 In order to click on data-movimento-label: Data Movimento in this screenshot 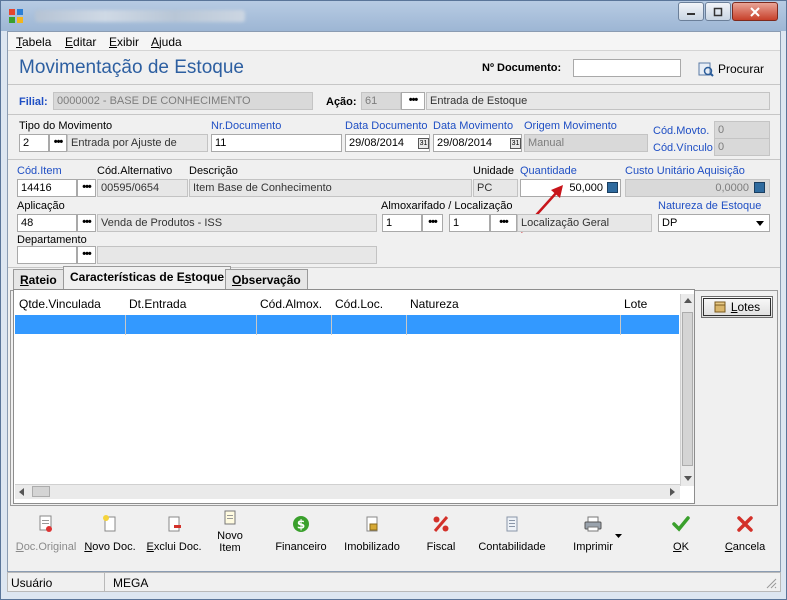, I will do `click(473, 126)`.